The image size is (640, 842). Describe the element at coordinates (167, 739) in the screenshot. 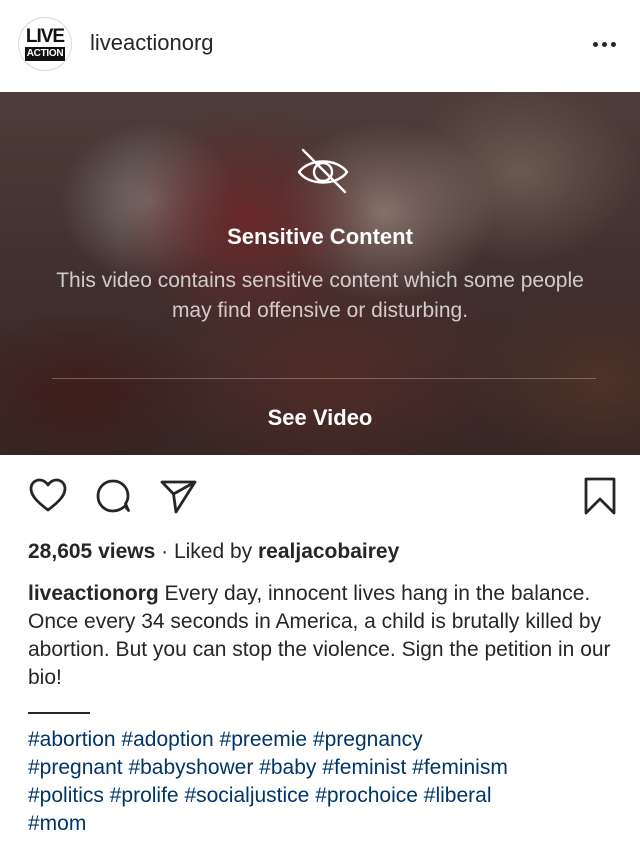

I see `hashtag: #adoption` at that location.